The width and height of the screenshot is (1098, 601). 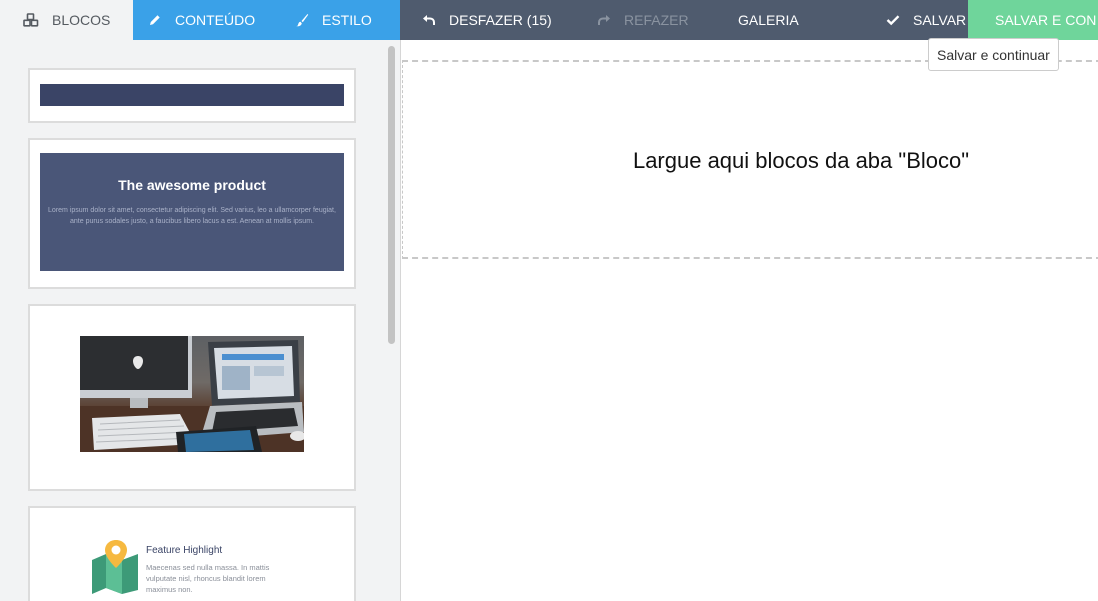 I want to click on tab-blocks: BLOCOS, so click(x=66, y=20).